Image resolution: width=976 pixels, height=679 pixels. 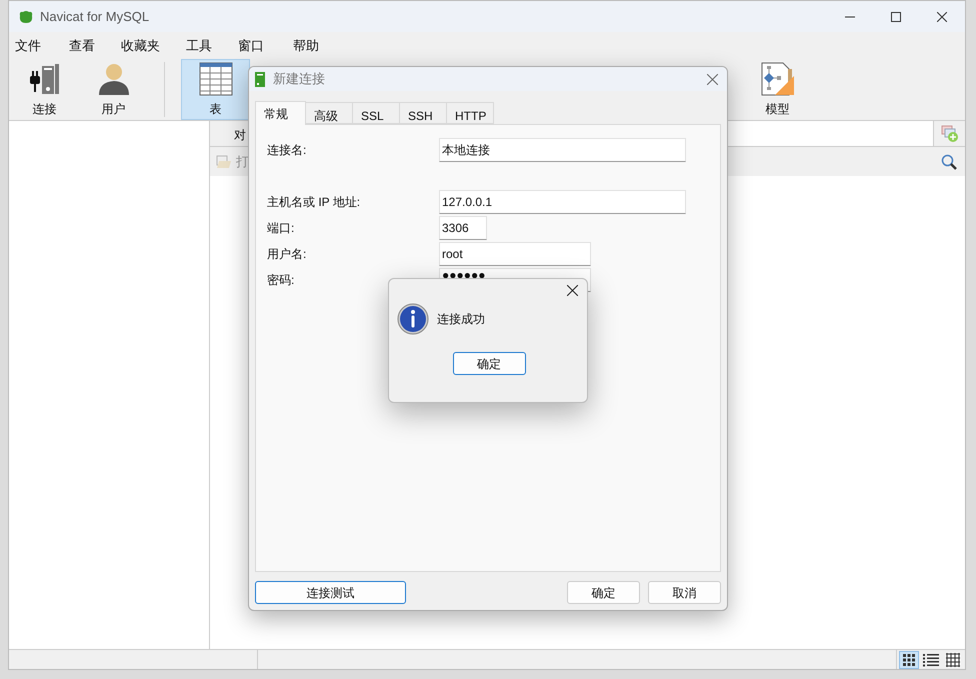 I want to click on window-title: Navicat for MySQL, so click(x=95, y=17).